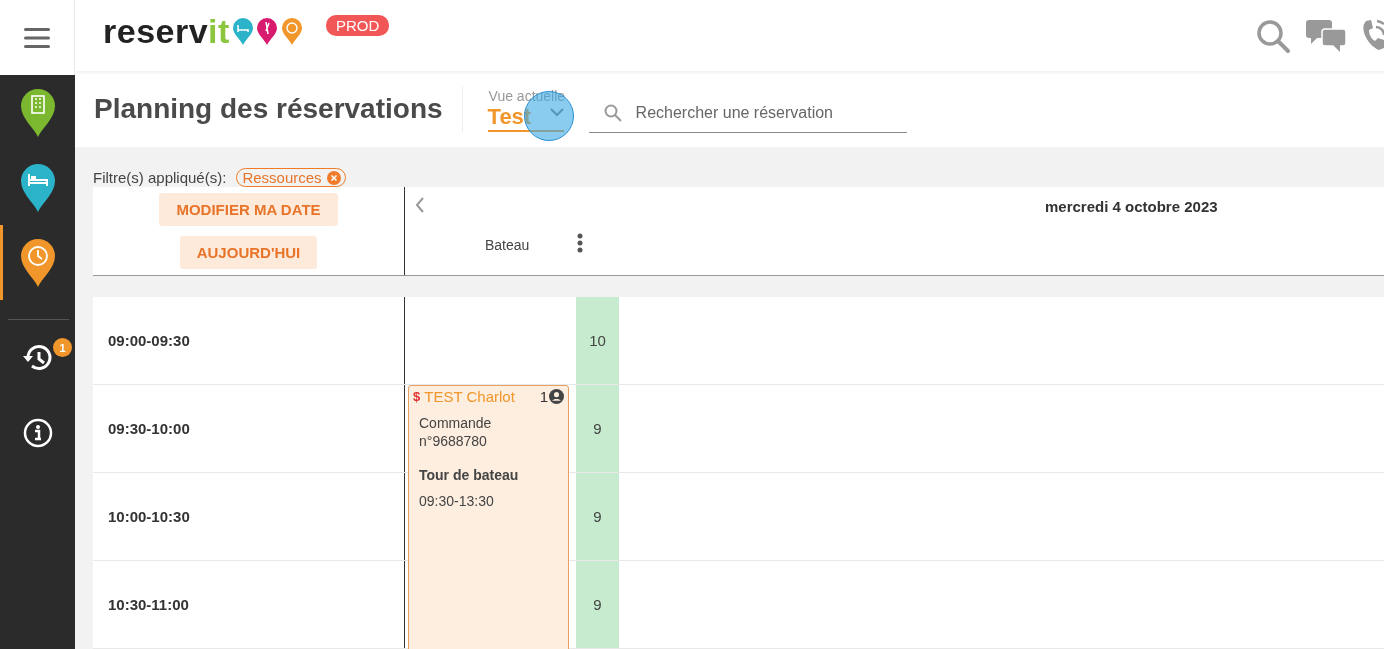  What do you see at coordinates (248, 209) in the screenshot?
I see `change-date-button: MODIFIER MA DATE` at bounding box center [248, 209].